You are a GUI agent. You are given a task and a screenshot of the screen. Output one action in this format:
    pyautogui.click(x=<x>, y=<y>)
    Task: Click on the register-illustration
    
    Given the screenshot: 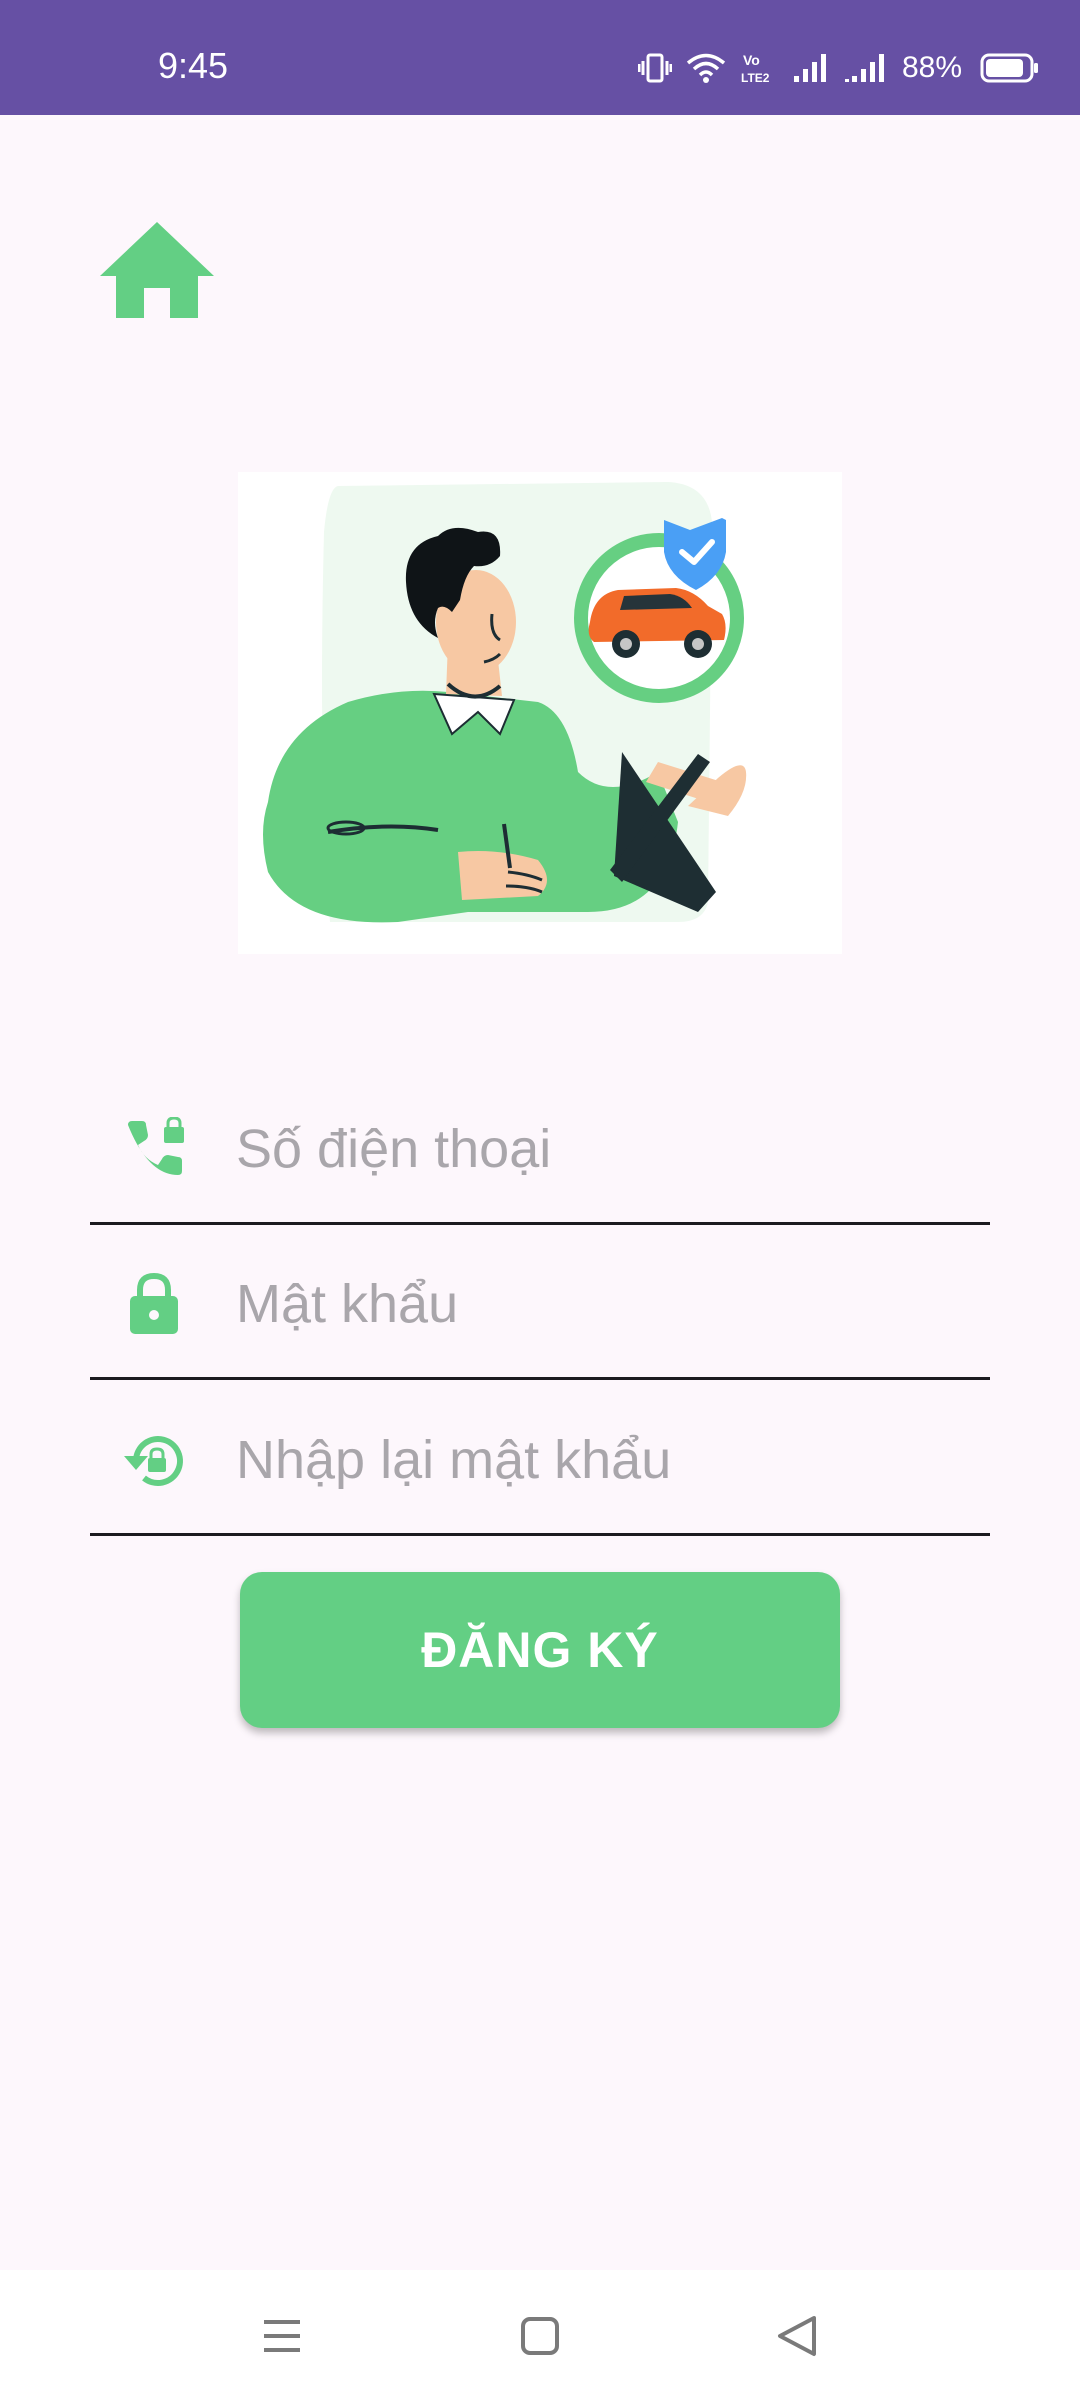 What is the action you would take?
    pyautogui.click(x=540, y=713)
    